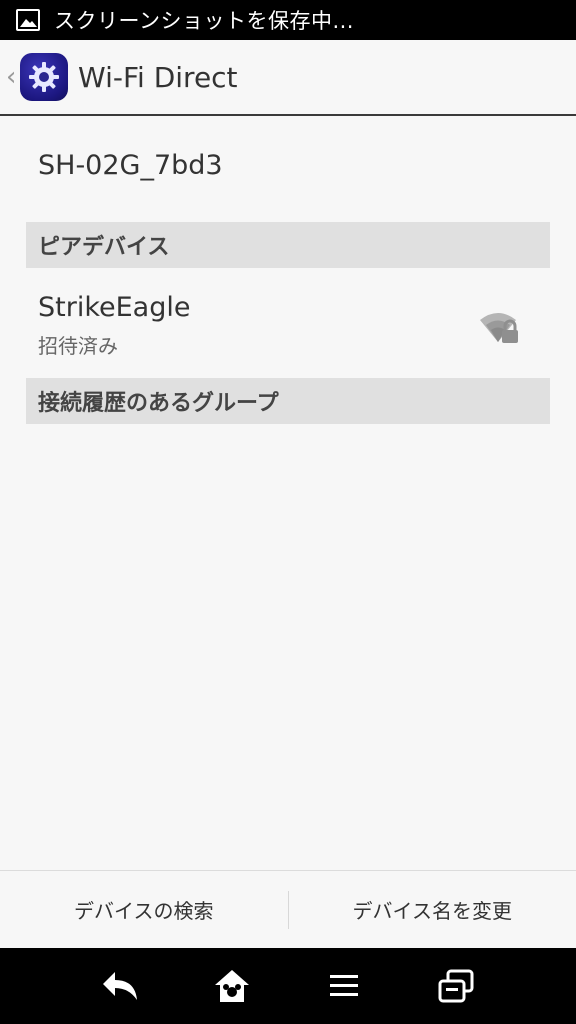 This screenshot has width=576, height=1024. I want to click on peer-device-status: 招待済み, so click(78, 346).